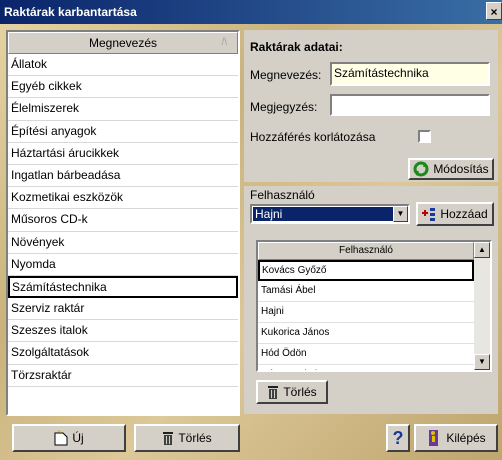  Describe the element at coordinates (366, 251) in the screenshot. I see `grid-header-user: Felhasználó` at that location.